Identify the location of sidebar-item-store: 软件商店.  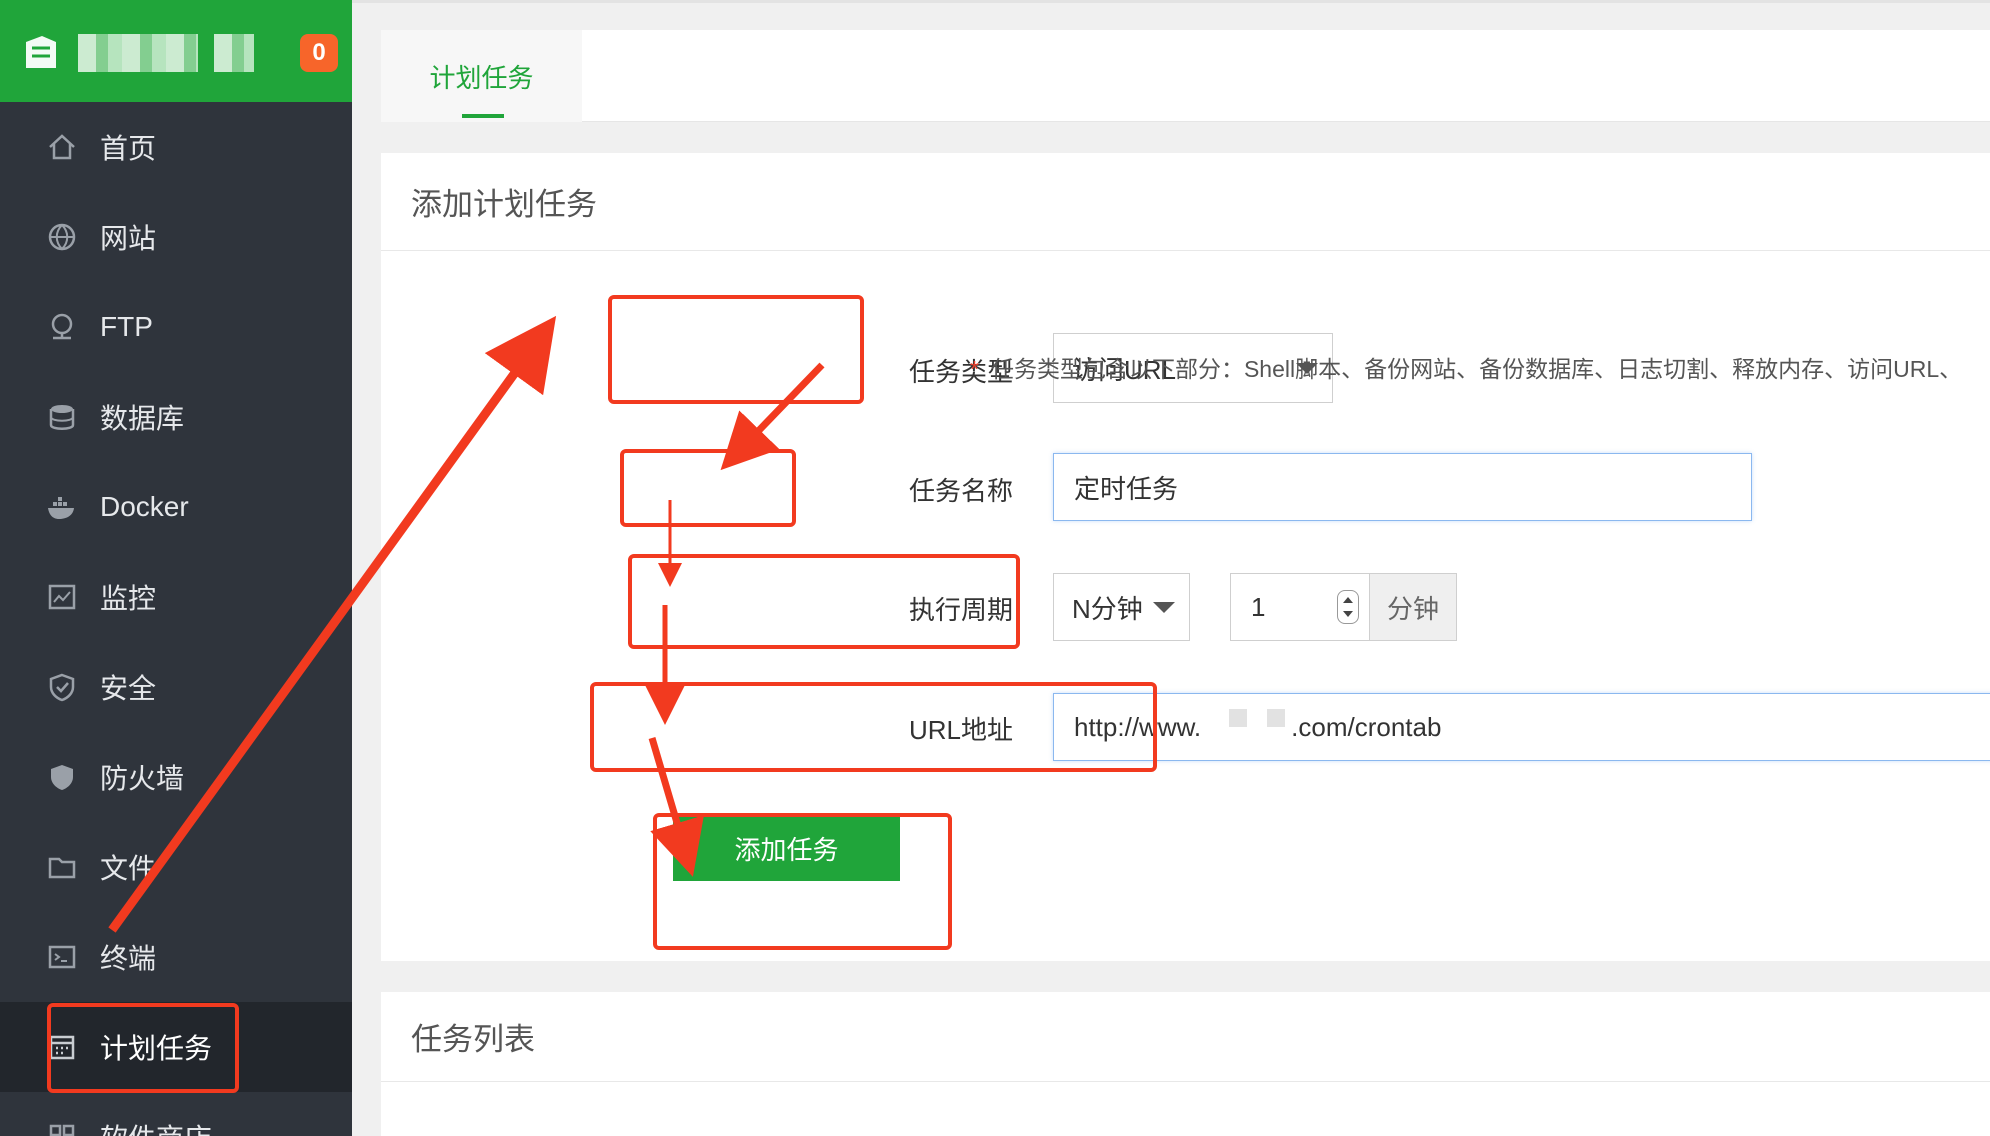
(176, 1114).